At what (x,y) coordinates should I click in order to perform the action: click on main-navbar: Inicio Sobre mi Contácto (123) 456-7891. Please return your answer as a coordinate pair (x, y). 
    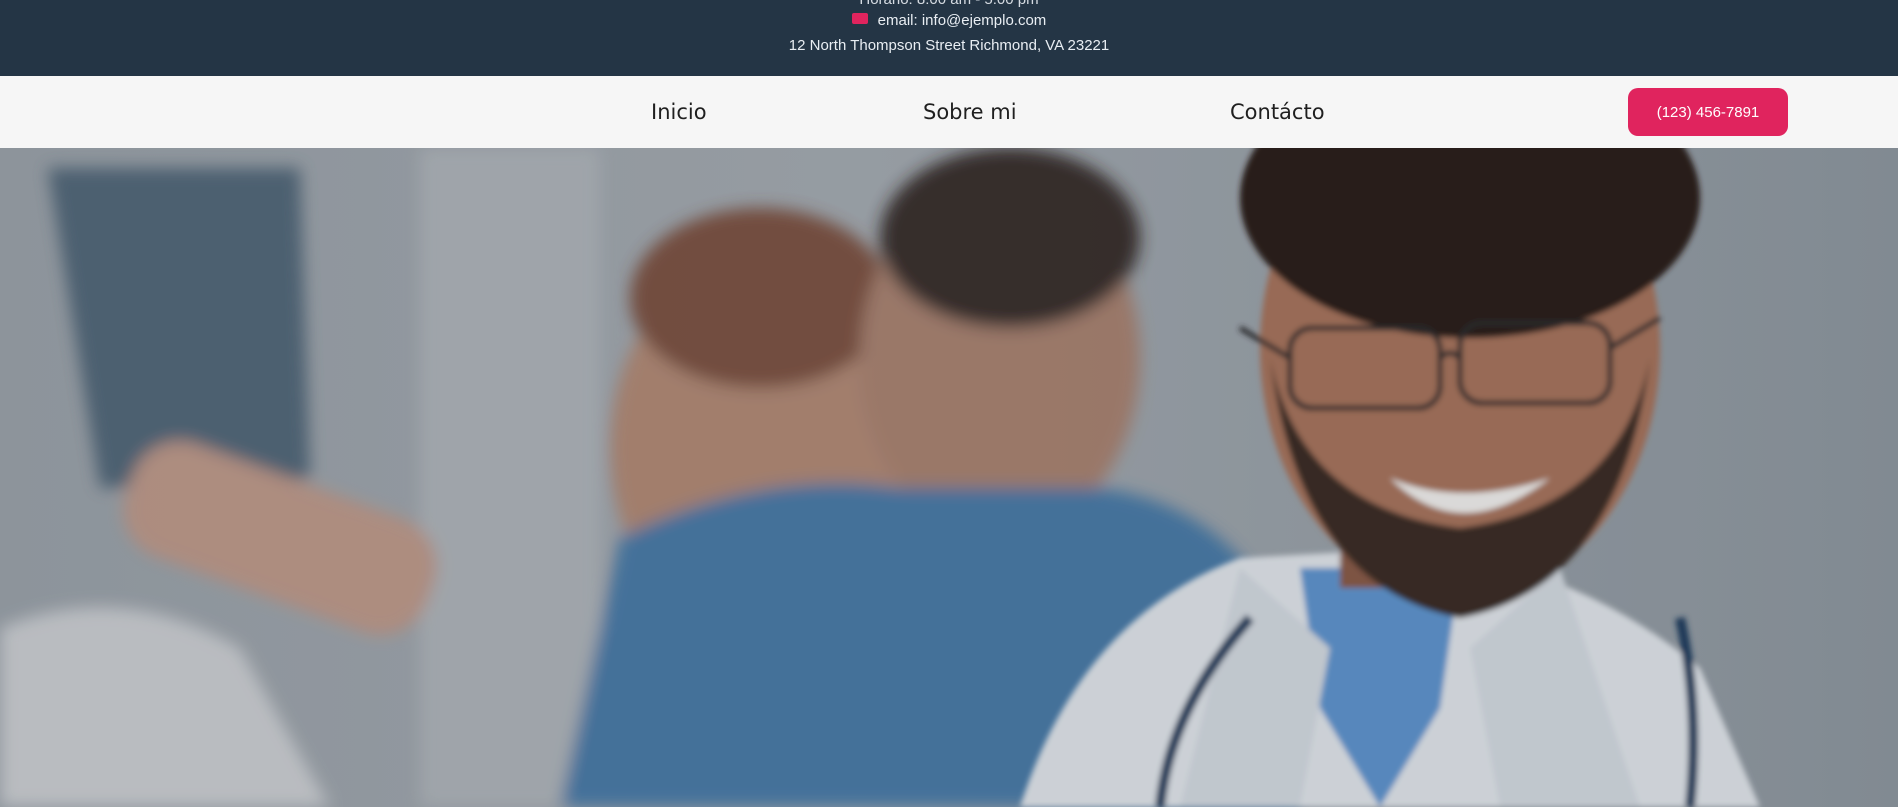
    Looking at the image, I should click on (949, 112).